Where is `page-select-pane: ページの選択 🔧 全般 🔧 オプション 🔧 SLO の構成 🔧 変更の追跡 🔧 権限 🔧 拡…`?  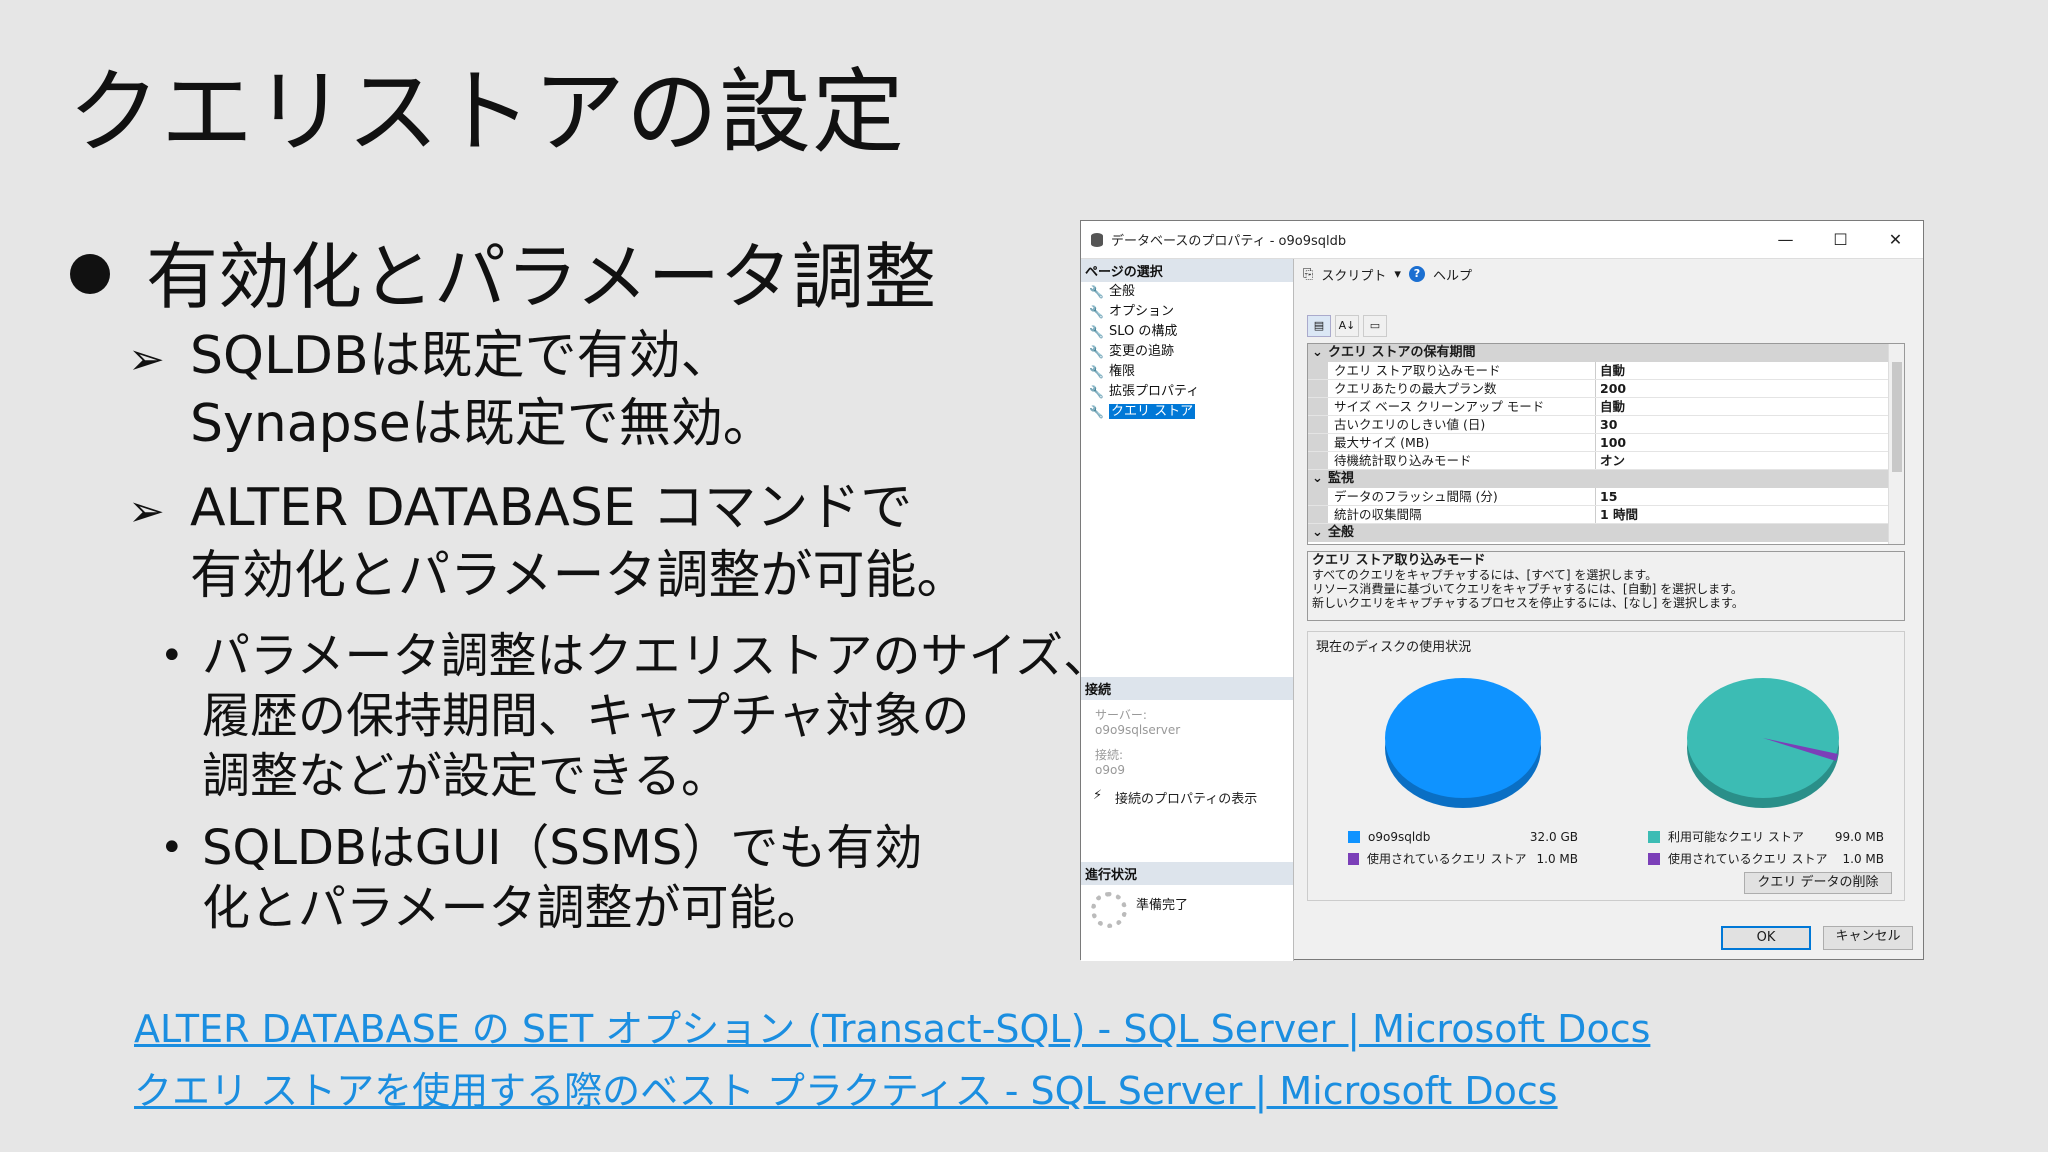
page-select-pane: ページの選択 🔧 全般 🔧 オプション 🔧 SLO の構成 🔧 変更の追跡 🔧 権限 🔧 拡… is located at coordinates (1187, 610).